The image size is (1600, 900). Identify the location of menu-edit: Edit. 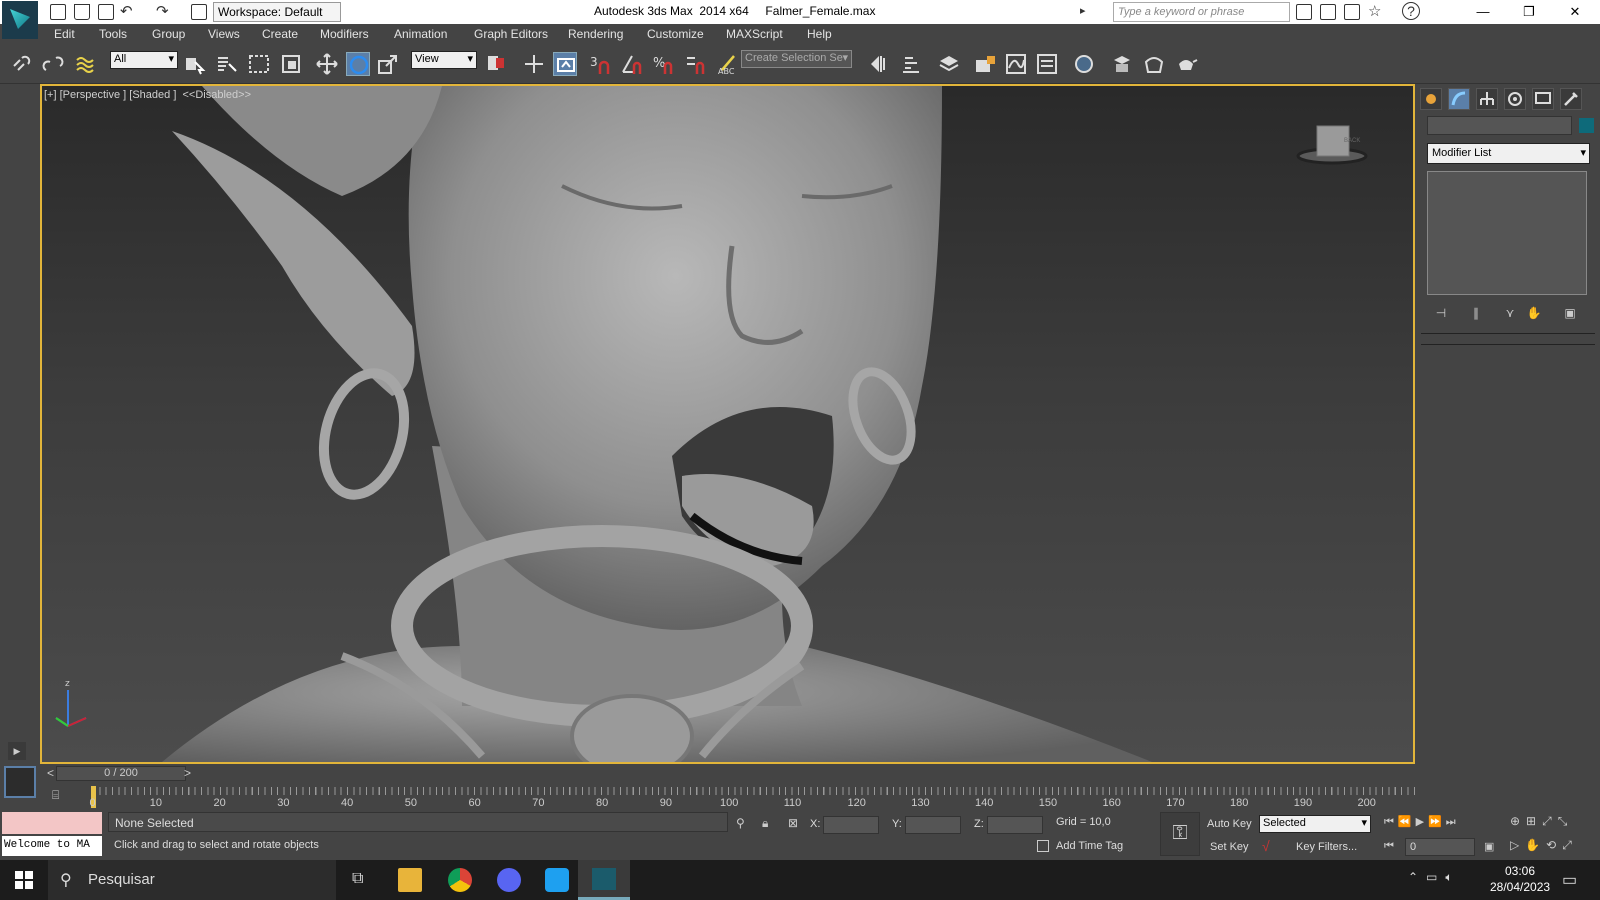
(64, 34).